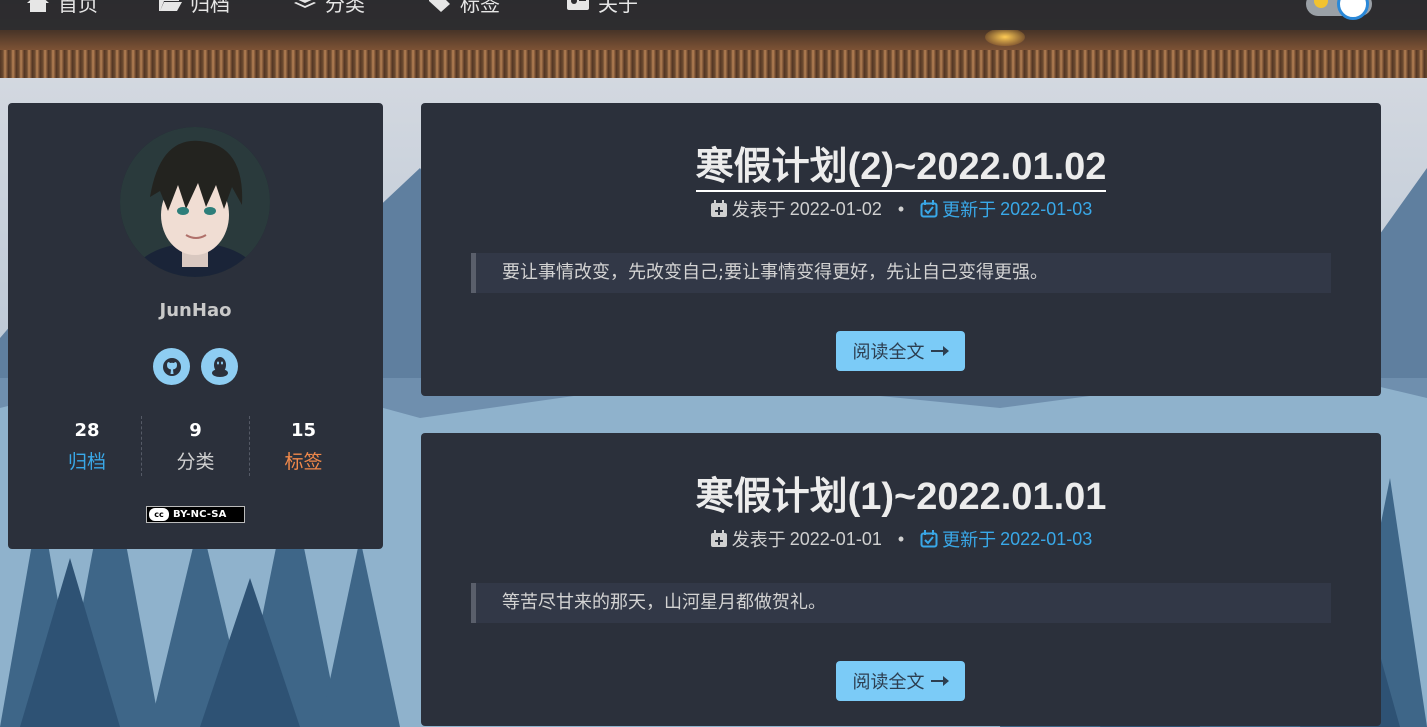  I want to click on moon-icon, so click(1321, 4).